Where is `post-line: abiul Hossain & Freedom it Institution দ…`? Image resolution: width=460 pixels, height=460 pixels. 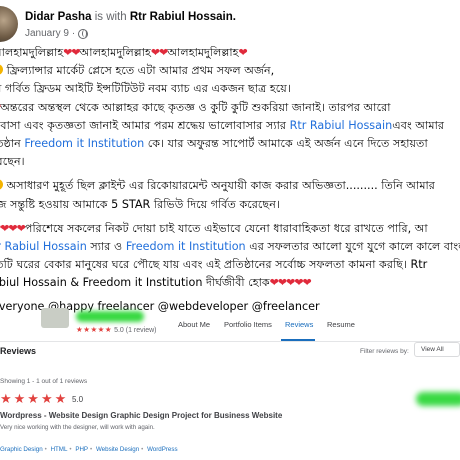
post-line: abiul Hossain & Freedom it Institution দ… is located at coordinates (156, 283).